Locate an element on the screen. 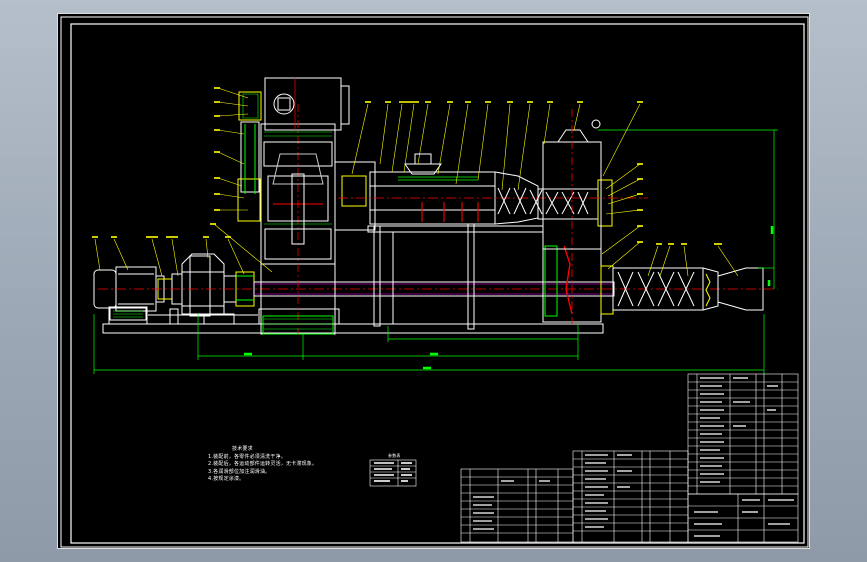 Image resolution: width=867 pixels, height=562 pixels. parts-list-lower-left is located at coordinates (517, 505).